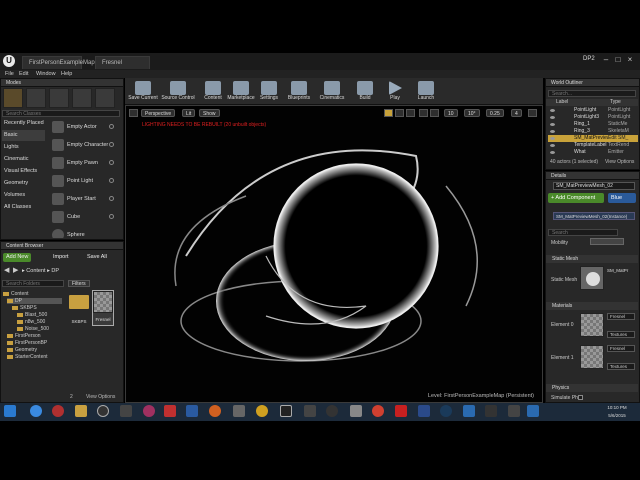  What do you see at coordinates (630, 60) in the screenshot?
I see `close-icon: ×` at bounding box center [630, 60].